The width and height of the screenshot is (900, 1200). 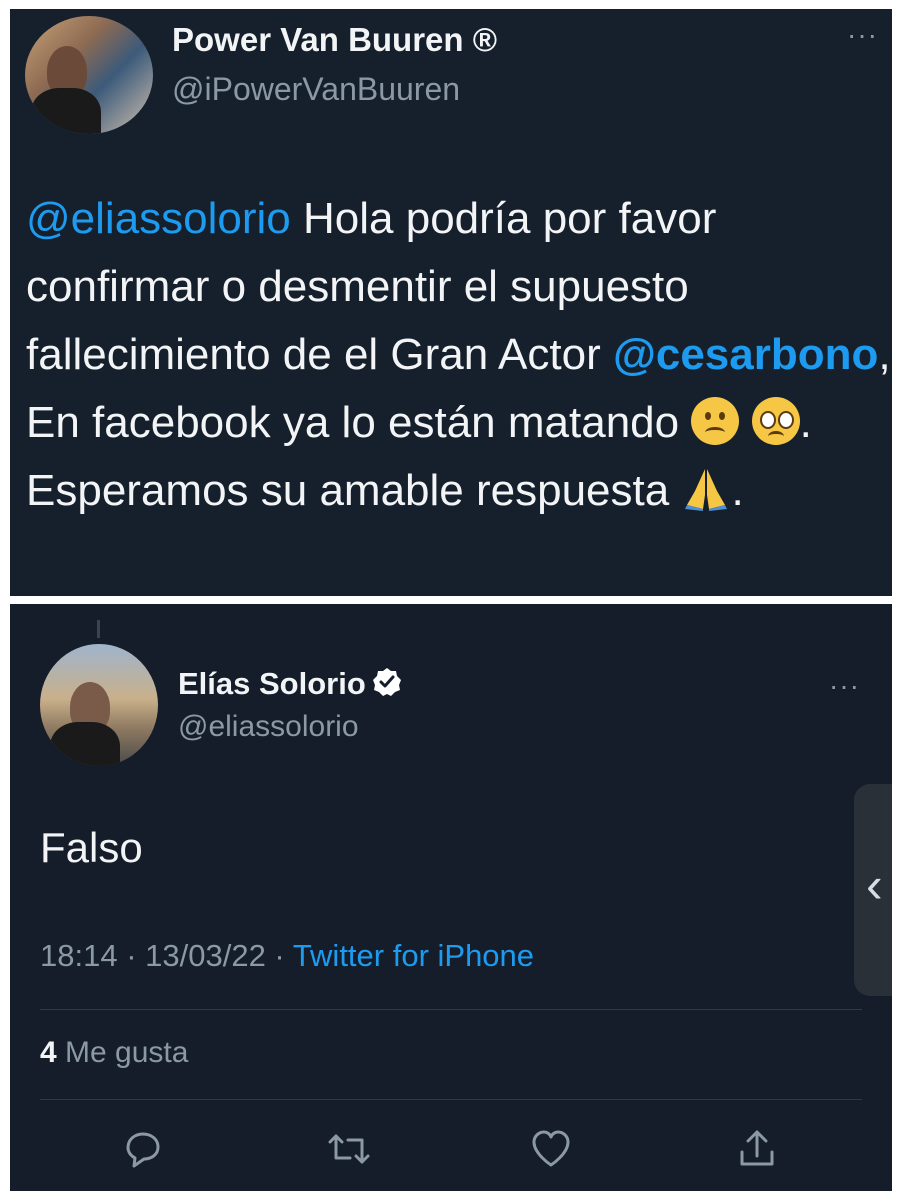 What do you see at coordinates (706, 487) in the screenshot?
I see `folded-hands-icon` at bounding box center [706, 487].